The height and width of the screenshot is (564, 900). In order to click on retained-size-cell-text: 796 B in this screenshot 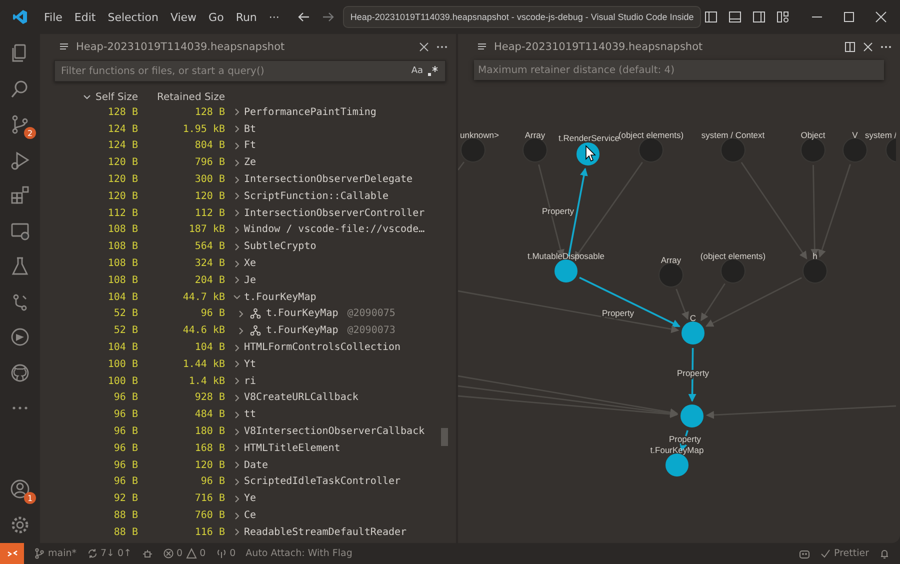, I will do `click(209, 162)`.